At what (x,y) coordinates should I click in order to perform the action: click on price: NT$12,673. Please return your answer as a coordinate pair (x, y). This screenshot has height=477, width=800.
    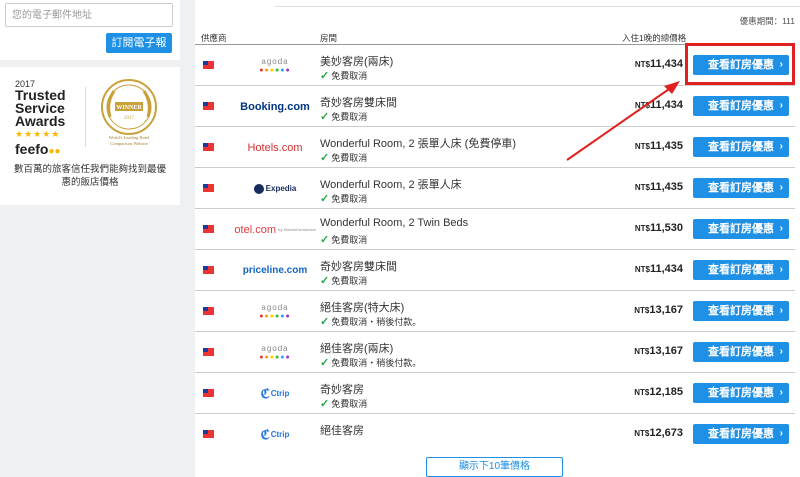
    Looking at the image, I should click on (658, 433).